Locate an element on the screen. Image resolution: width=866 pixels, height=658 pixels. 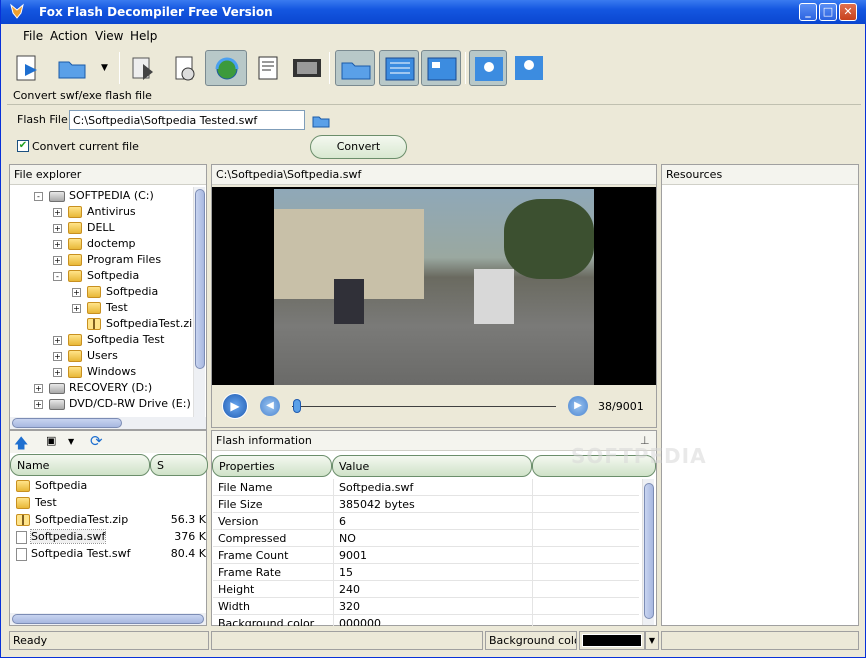
status-bg-swatch is located at coordinates (612, 640).